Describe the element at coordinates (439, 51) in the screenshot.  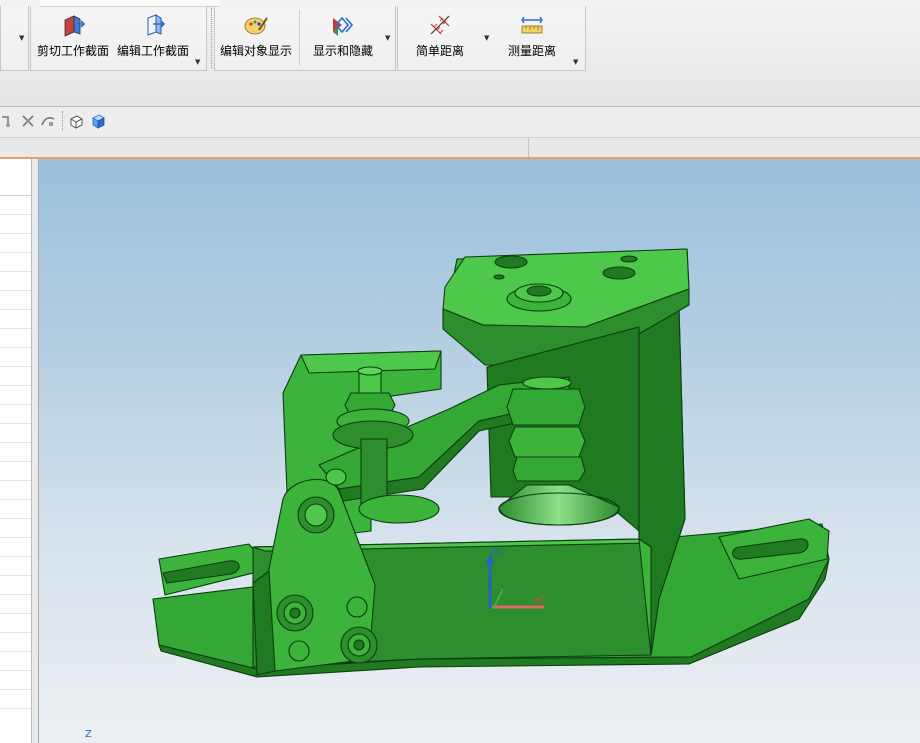
I see `simple-distance-label: 简单距离` at that location.